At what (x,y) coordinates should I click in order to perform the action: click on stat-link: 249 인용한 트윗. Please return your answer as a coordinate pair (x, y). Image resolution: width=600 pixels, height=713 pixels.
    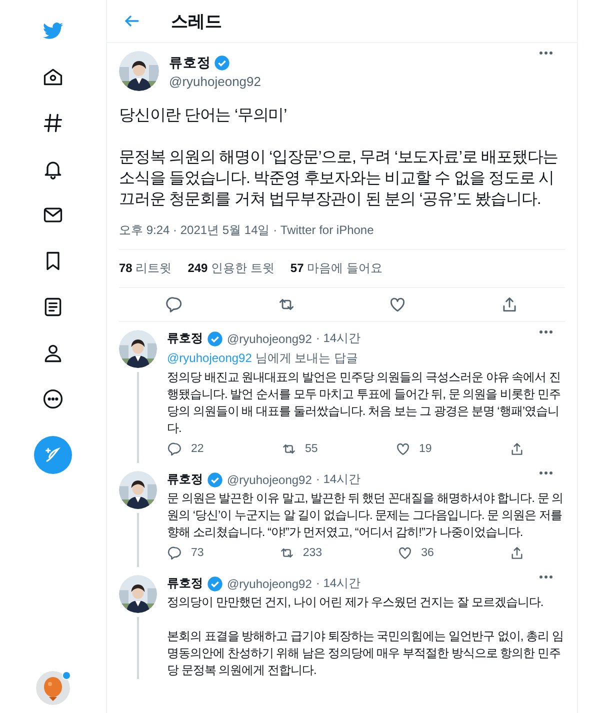
    Looking at the image, I should click on (231, 268).